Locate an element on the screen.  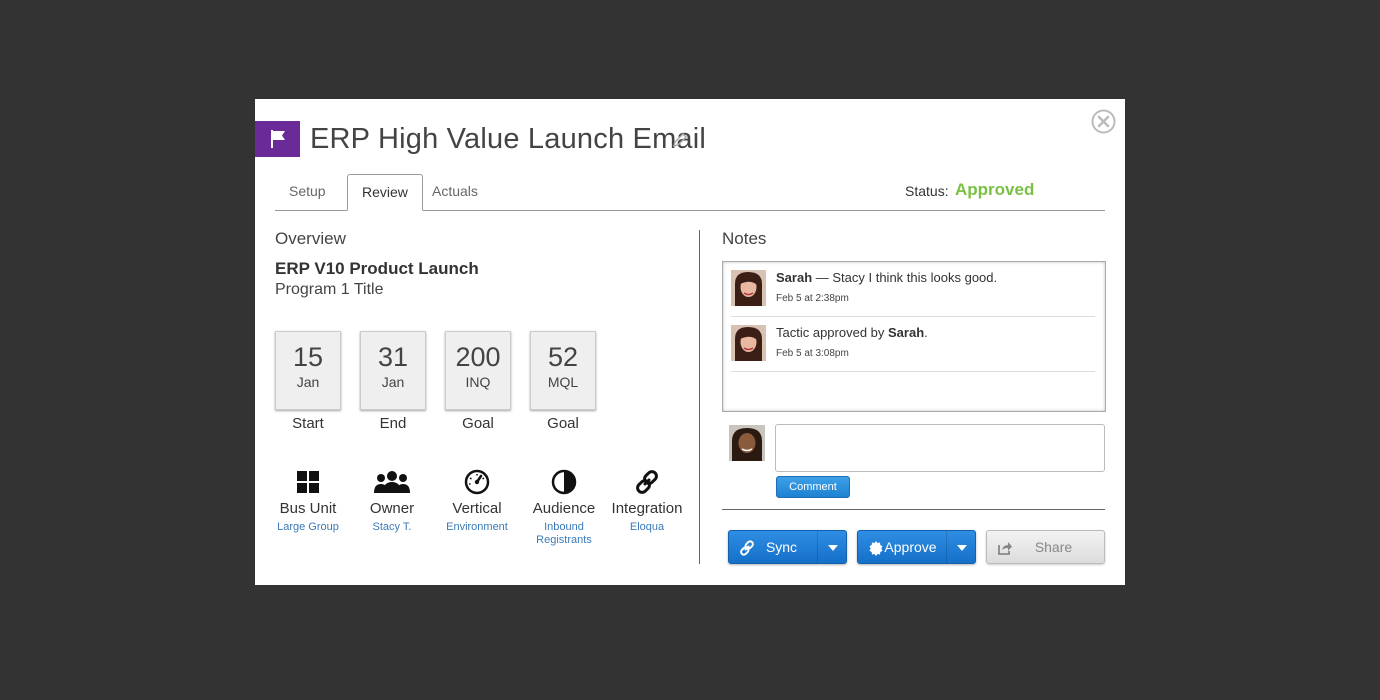
current-user-avatar is located at coordinates (747, 443).